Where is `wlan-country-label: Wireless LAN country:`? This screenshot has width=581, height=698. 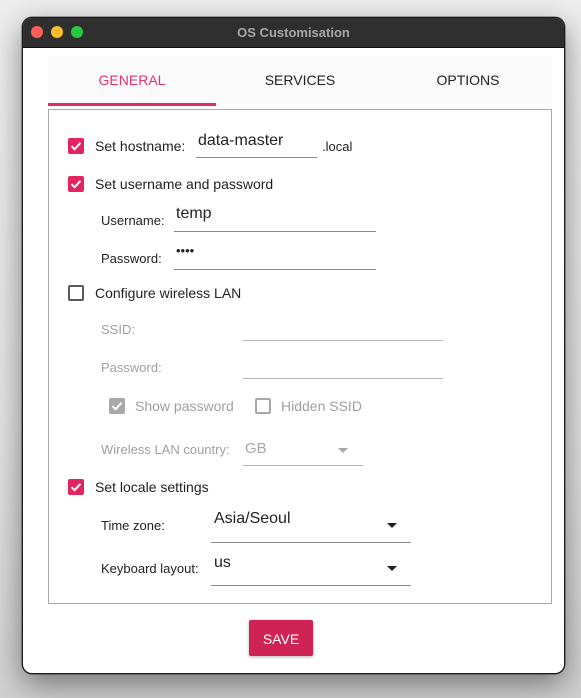
wlan-country-label: Wireless LAN country: is located at coordinates (165, 449).